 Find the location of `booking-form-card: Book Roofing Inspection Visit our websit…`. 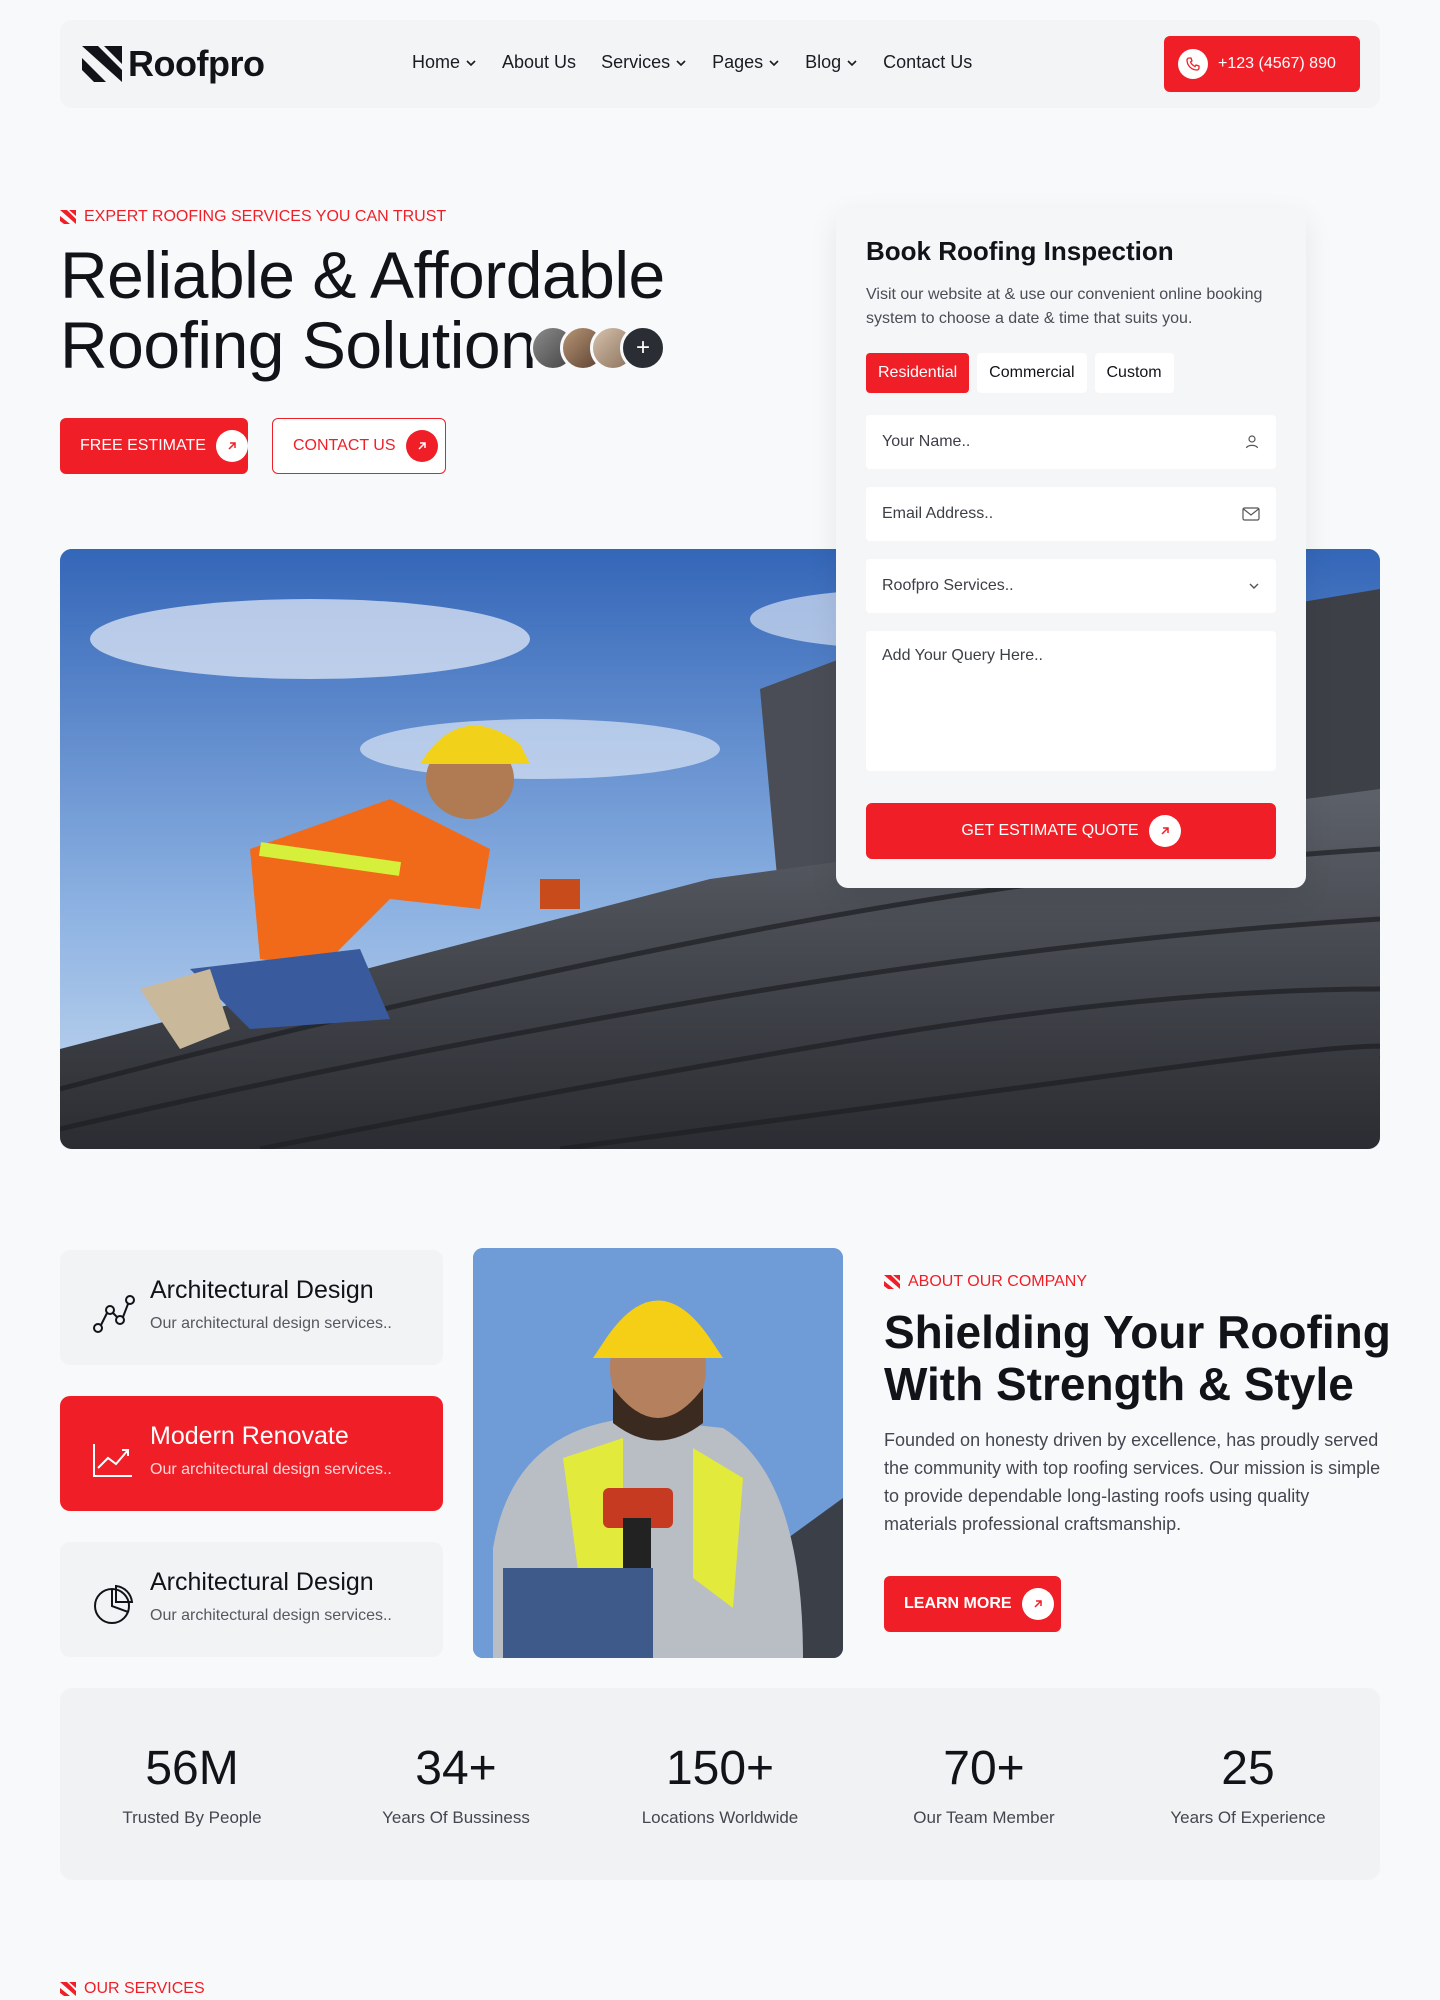

booking-form-card: Book Roofing Inspection Visit our websit… is located at coordinates (1071, 548).